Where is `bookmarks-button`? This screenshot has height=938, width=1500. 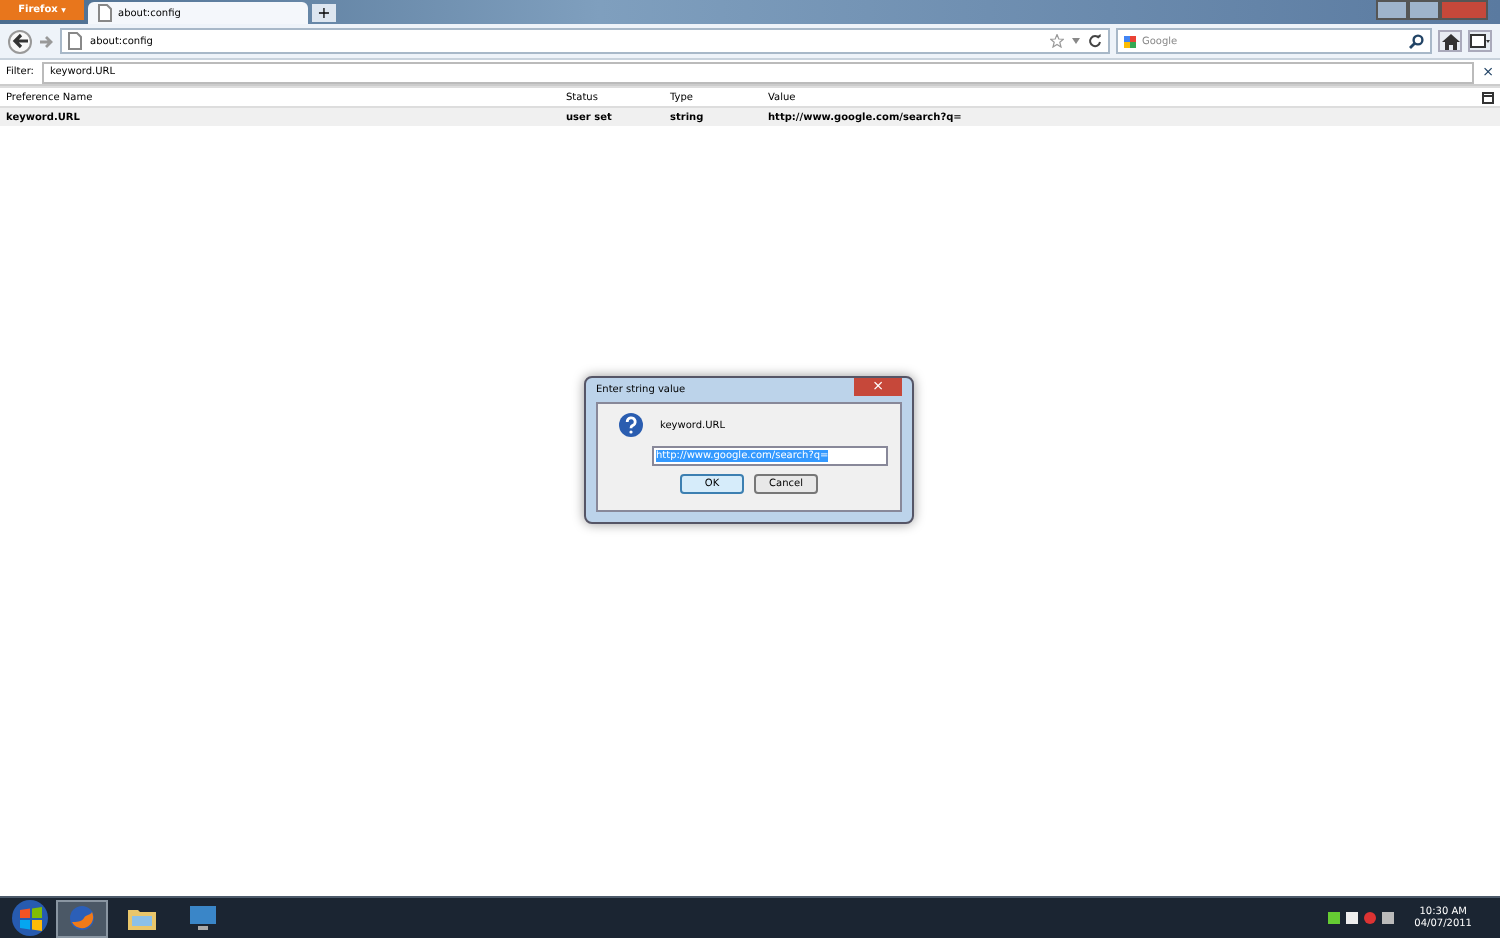
bookmarks-button is located at coordinates (1480, 41).